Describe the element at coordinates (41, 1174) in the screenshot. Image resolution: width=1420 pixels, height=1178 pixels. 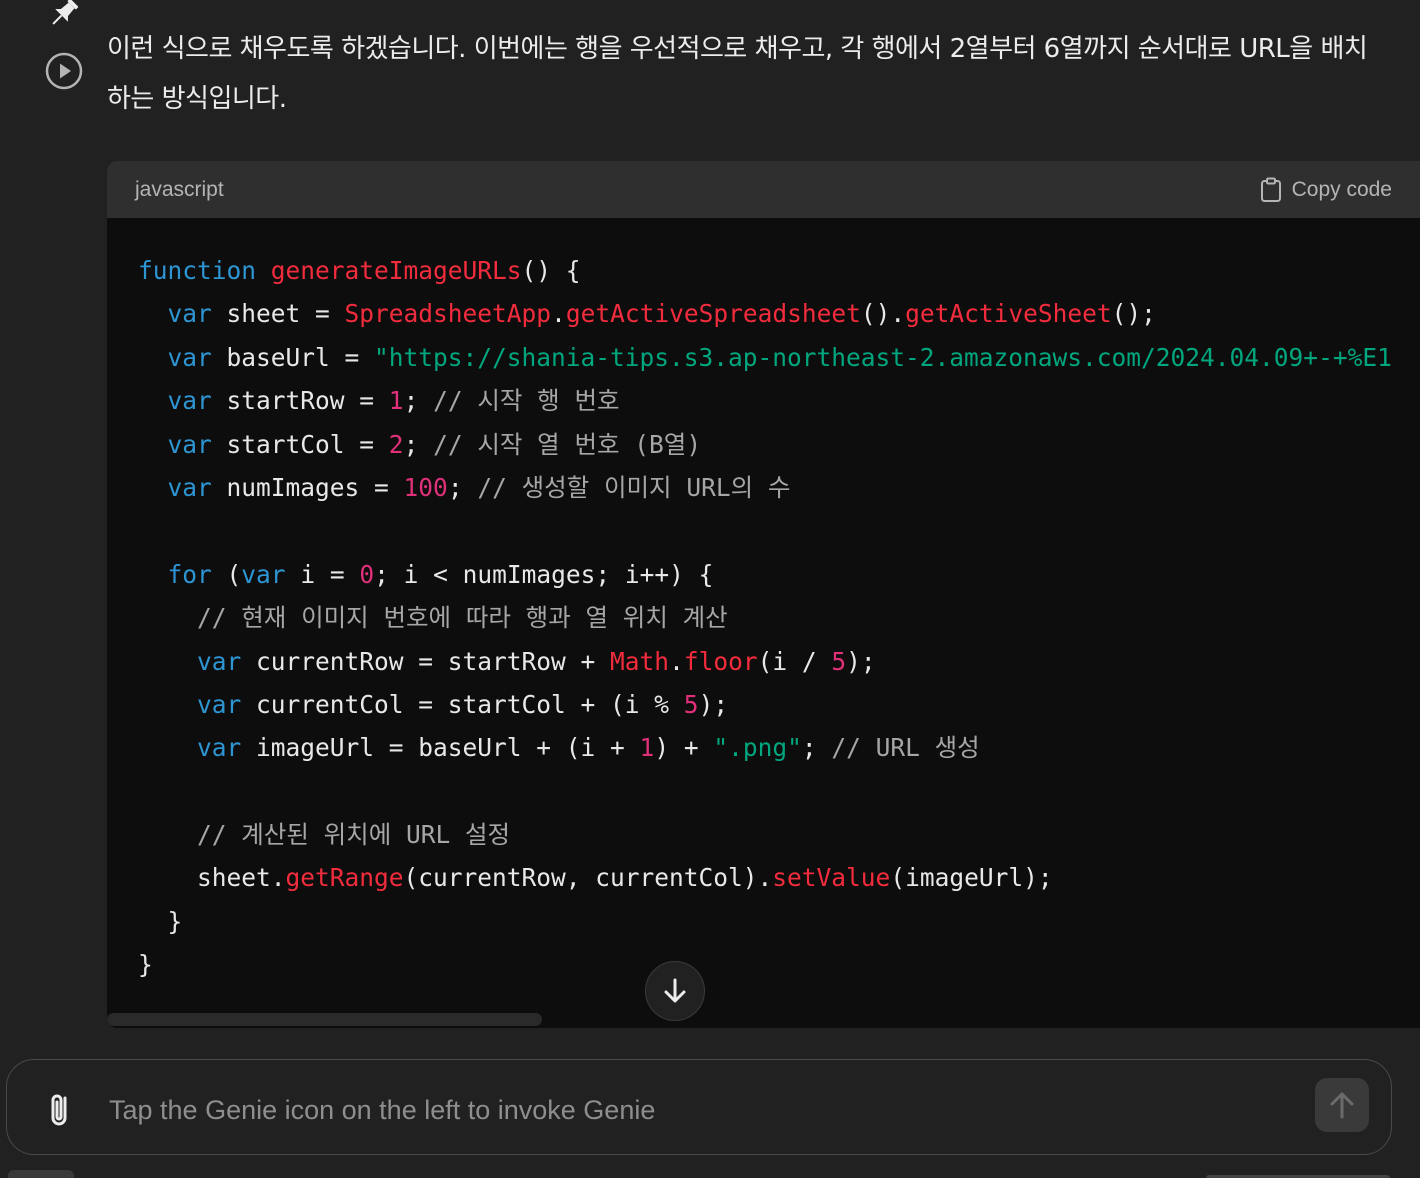
I see `bottom-toolbar-edge` at that location.